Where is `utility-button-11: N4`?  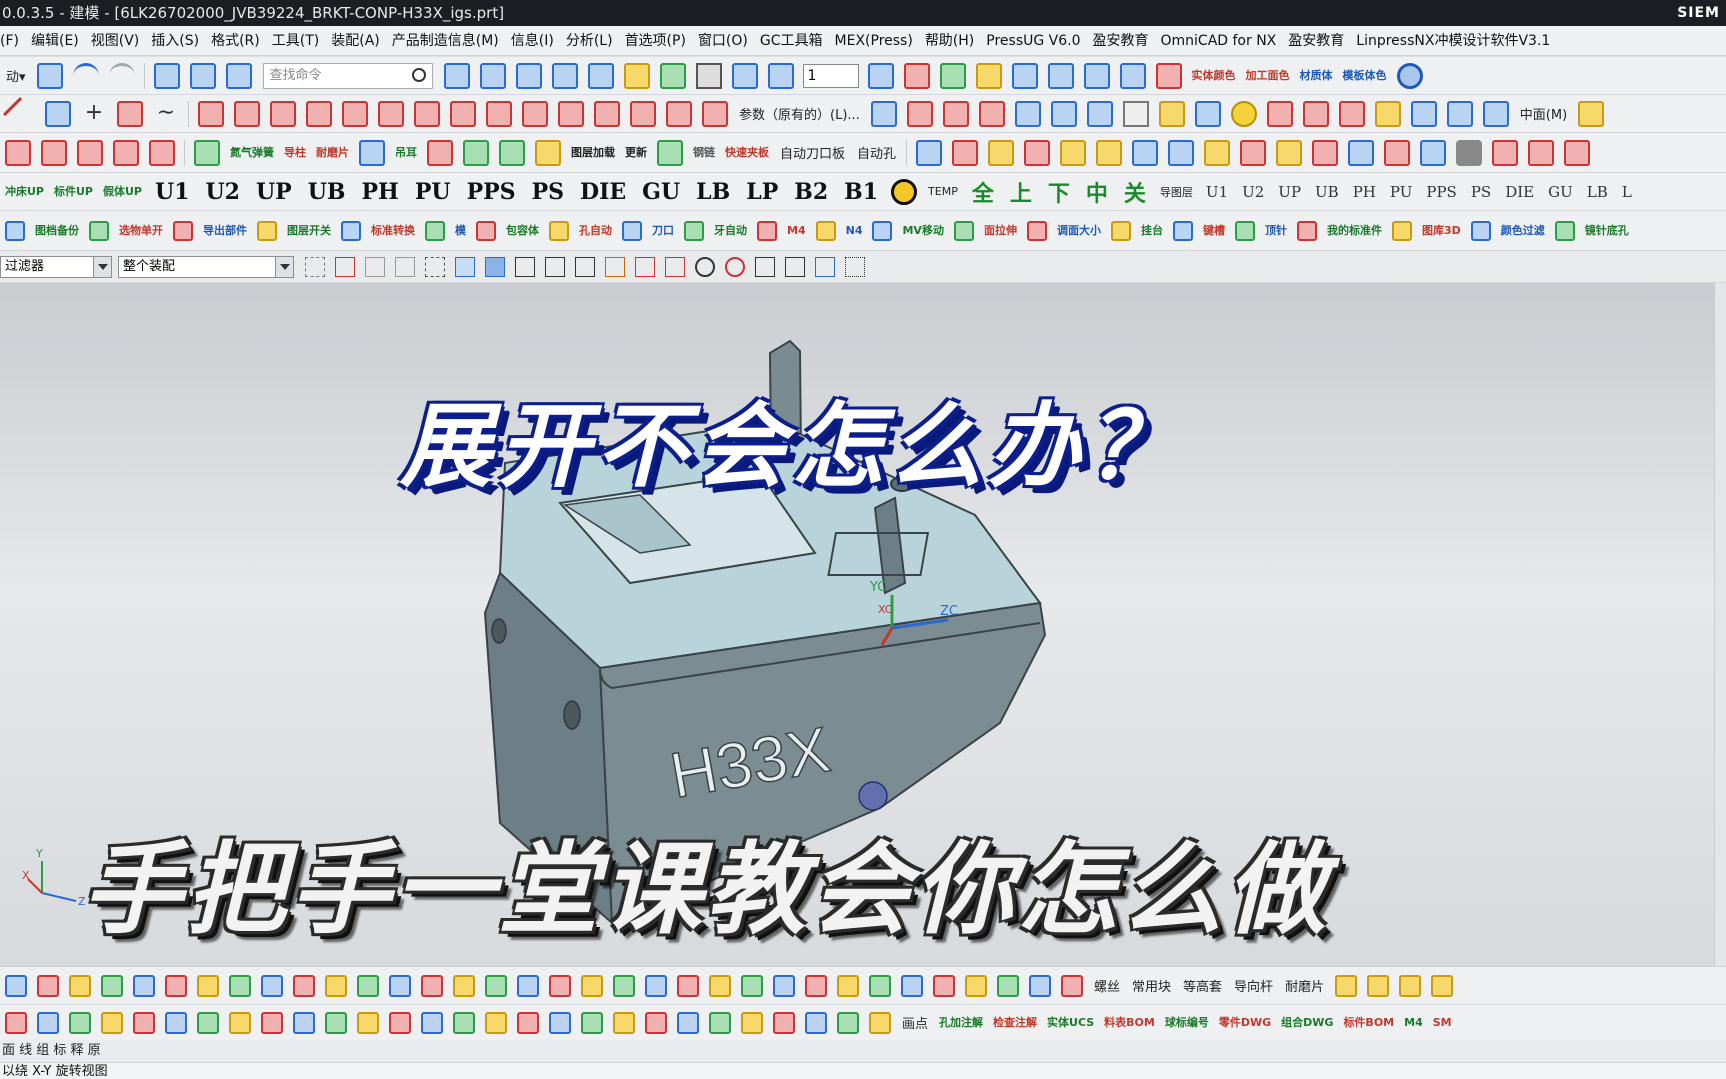 utility-button-11: N4 is located at coordinates (854, 230).